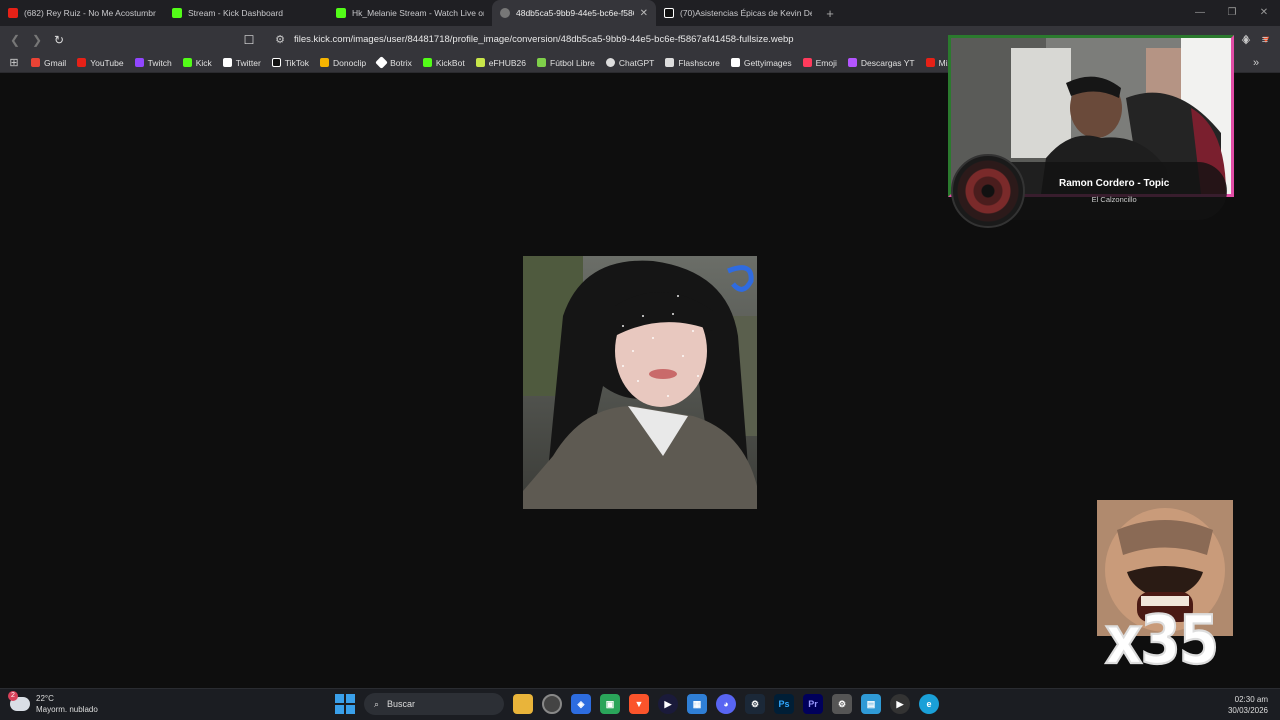 The image size is (1280, 720). Describe the element at coordinates (1114, 183) in the screenshot. I see `music-artist: Ramon Cordero - Topic` at that location.